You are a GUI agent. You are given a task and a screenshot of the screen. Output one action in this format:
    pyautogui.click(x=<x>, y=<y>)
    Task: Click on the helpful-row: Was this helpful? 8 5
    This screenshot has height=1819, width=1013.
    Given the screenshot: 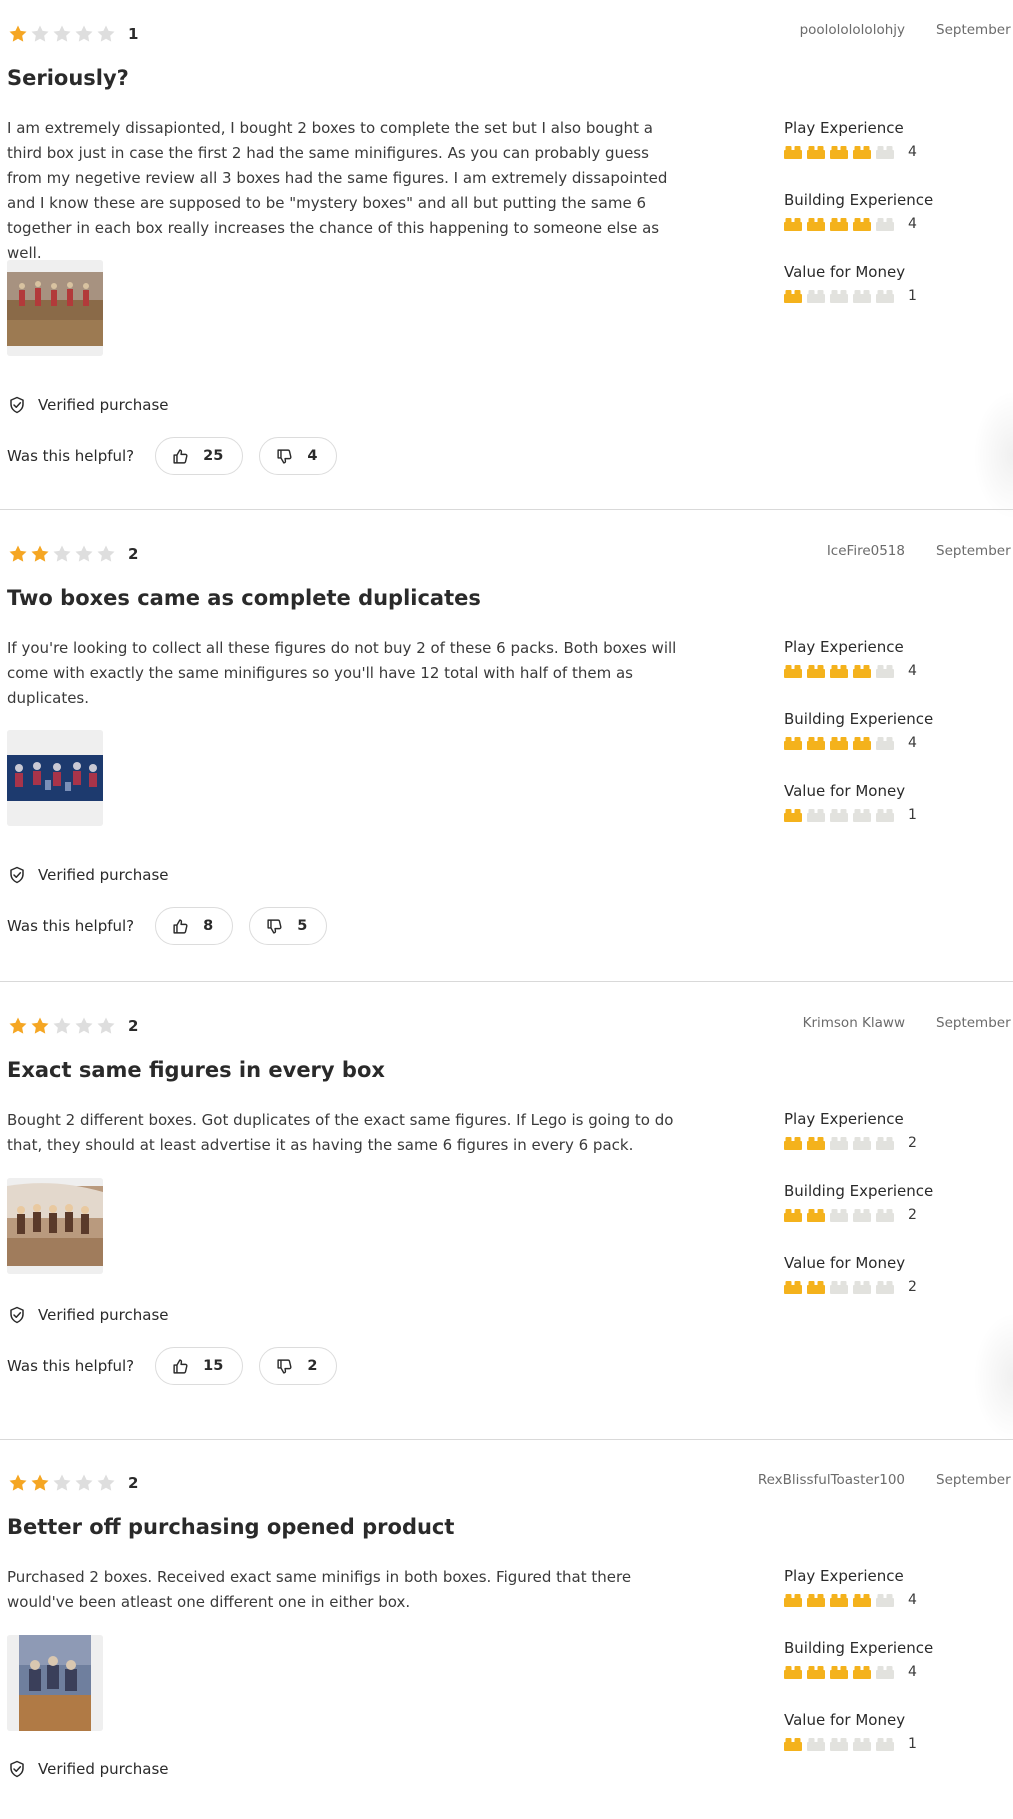 What is the action you would take?
    pyautogui.click(x=175, y=926)
    